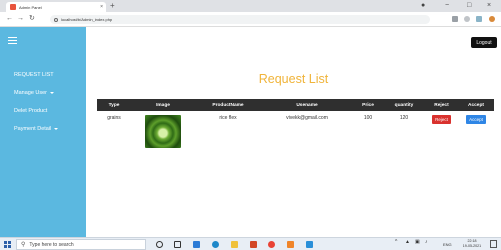 The height and width of the screenshot is (250, 501). What do you see at coordinates (404, 118) in the screenshot?
I see `cell-quantity: 120` at bounding box center [404, 118].